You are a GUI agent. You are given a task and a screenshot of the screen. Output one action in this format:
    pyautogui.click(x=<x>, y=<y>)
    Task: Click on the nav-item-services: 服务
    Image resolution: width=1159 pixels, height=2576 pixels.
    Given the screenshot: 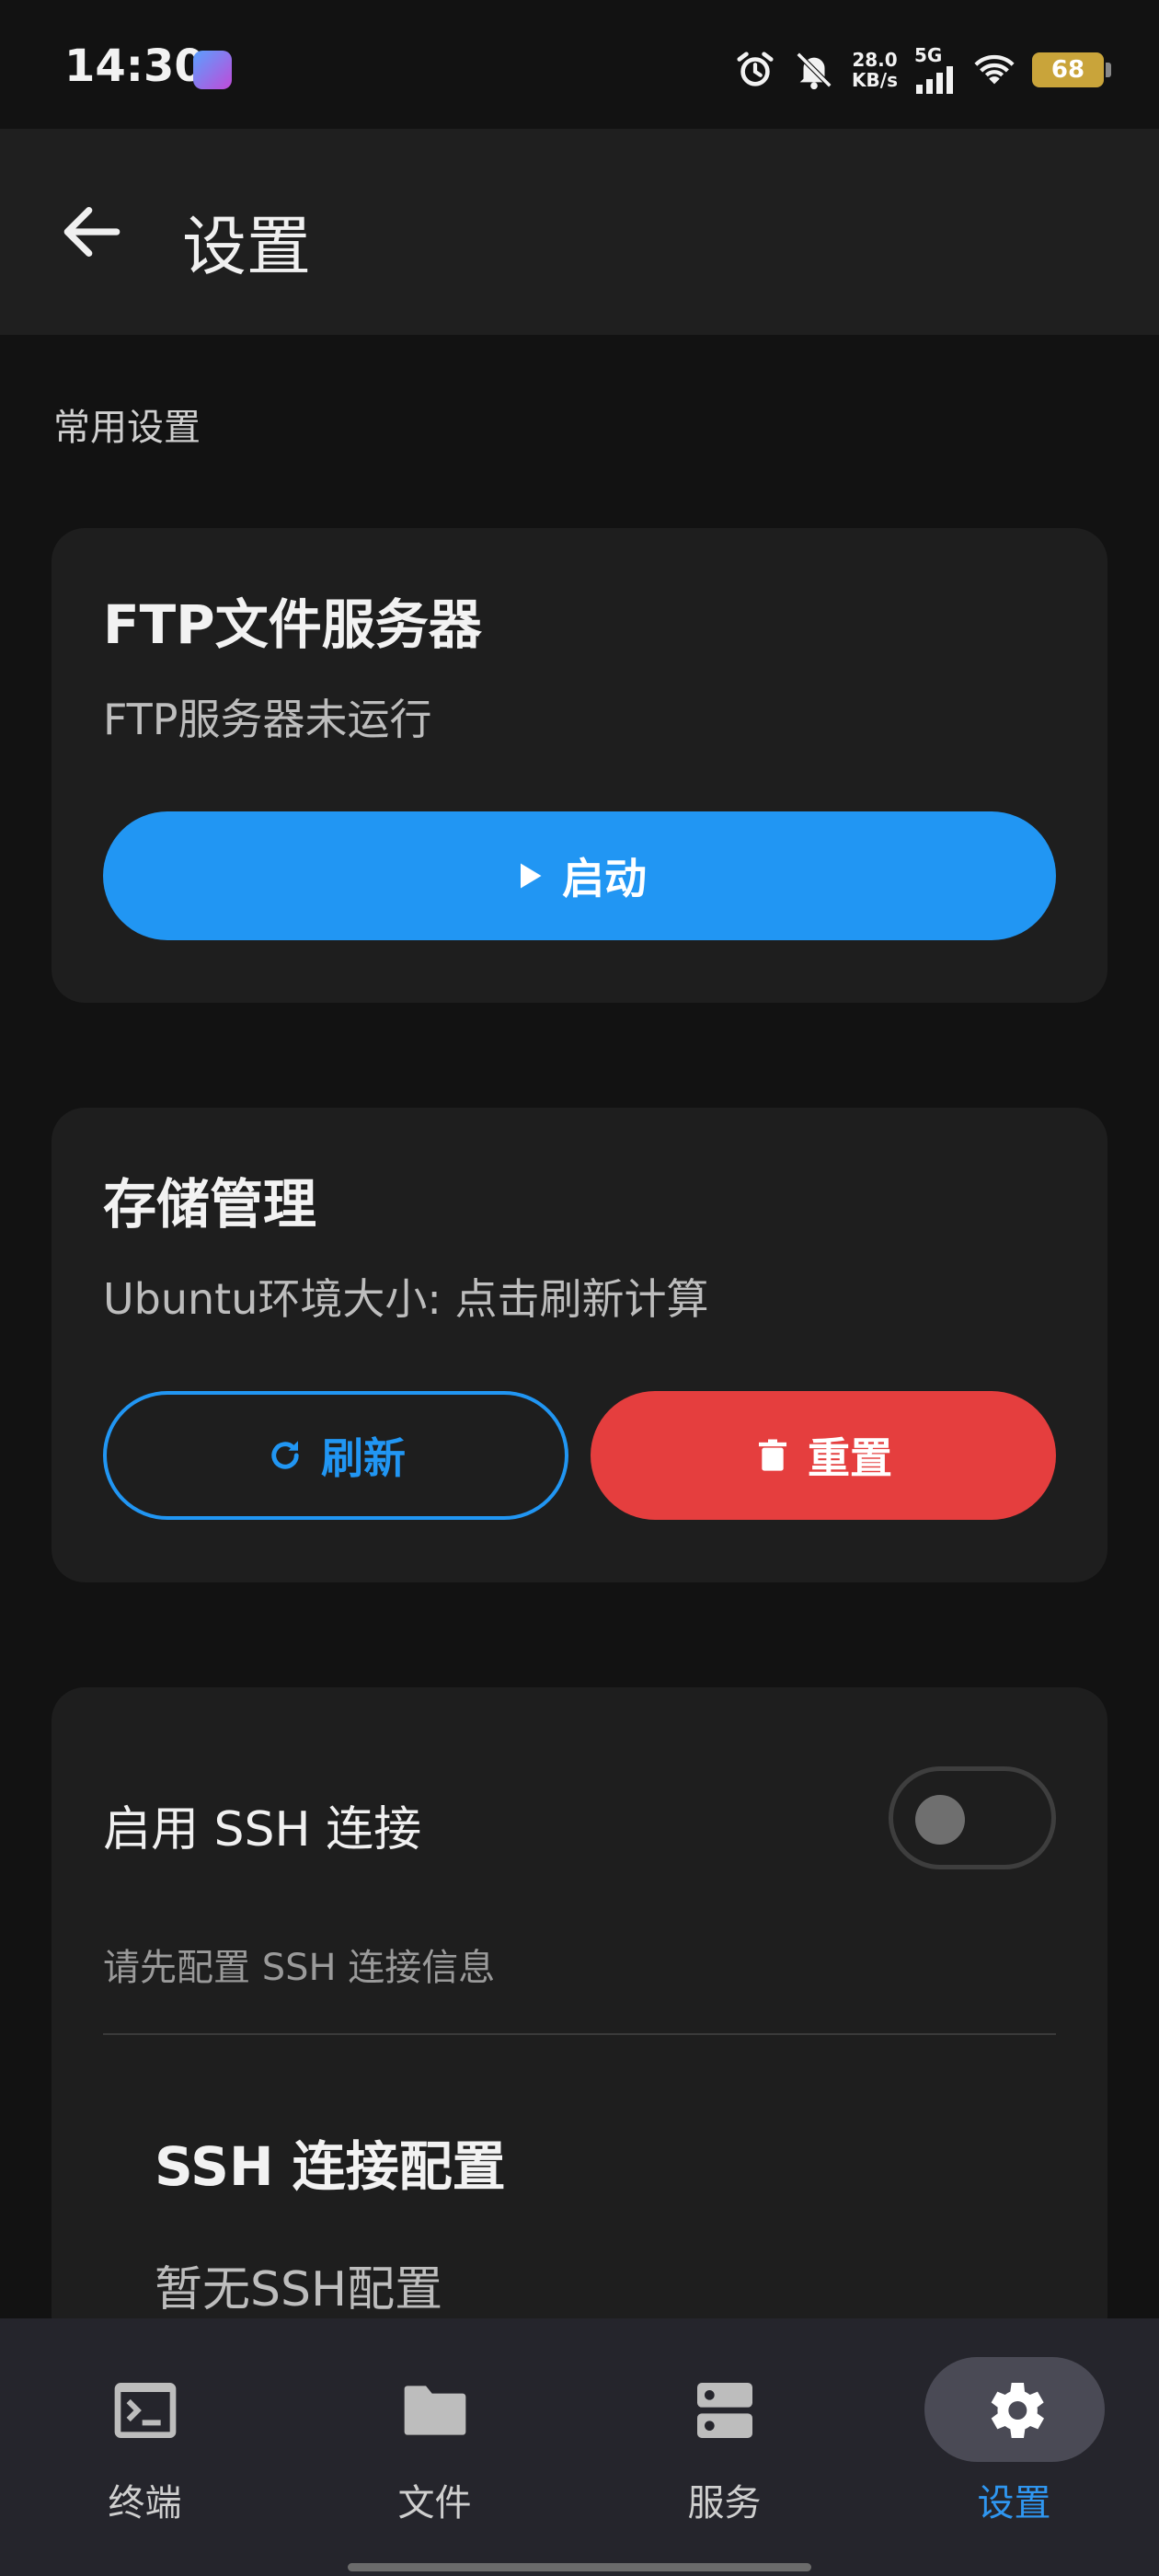 What is the action you would take?
    pyautogui.click(x=724, y=2424)
    